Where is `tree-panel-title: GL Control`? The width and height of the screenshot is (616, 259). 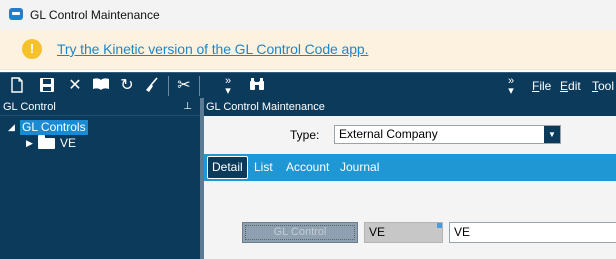
tree-panel-title: GL Control is located at coordinates (29, 107).